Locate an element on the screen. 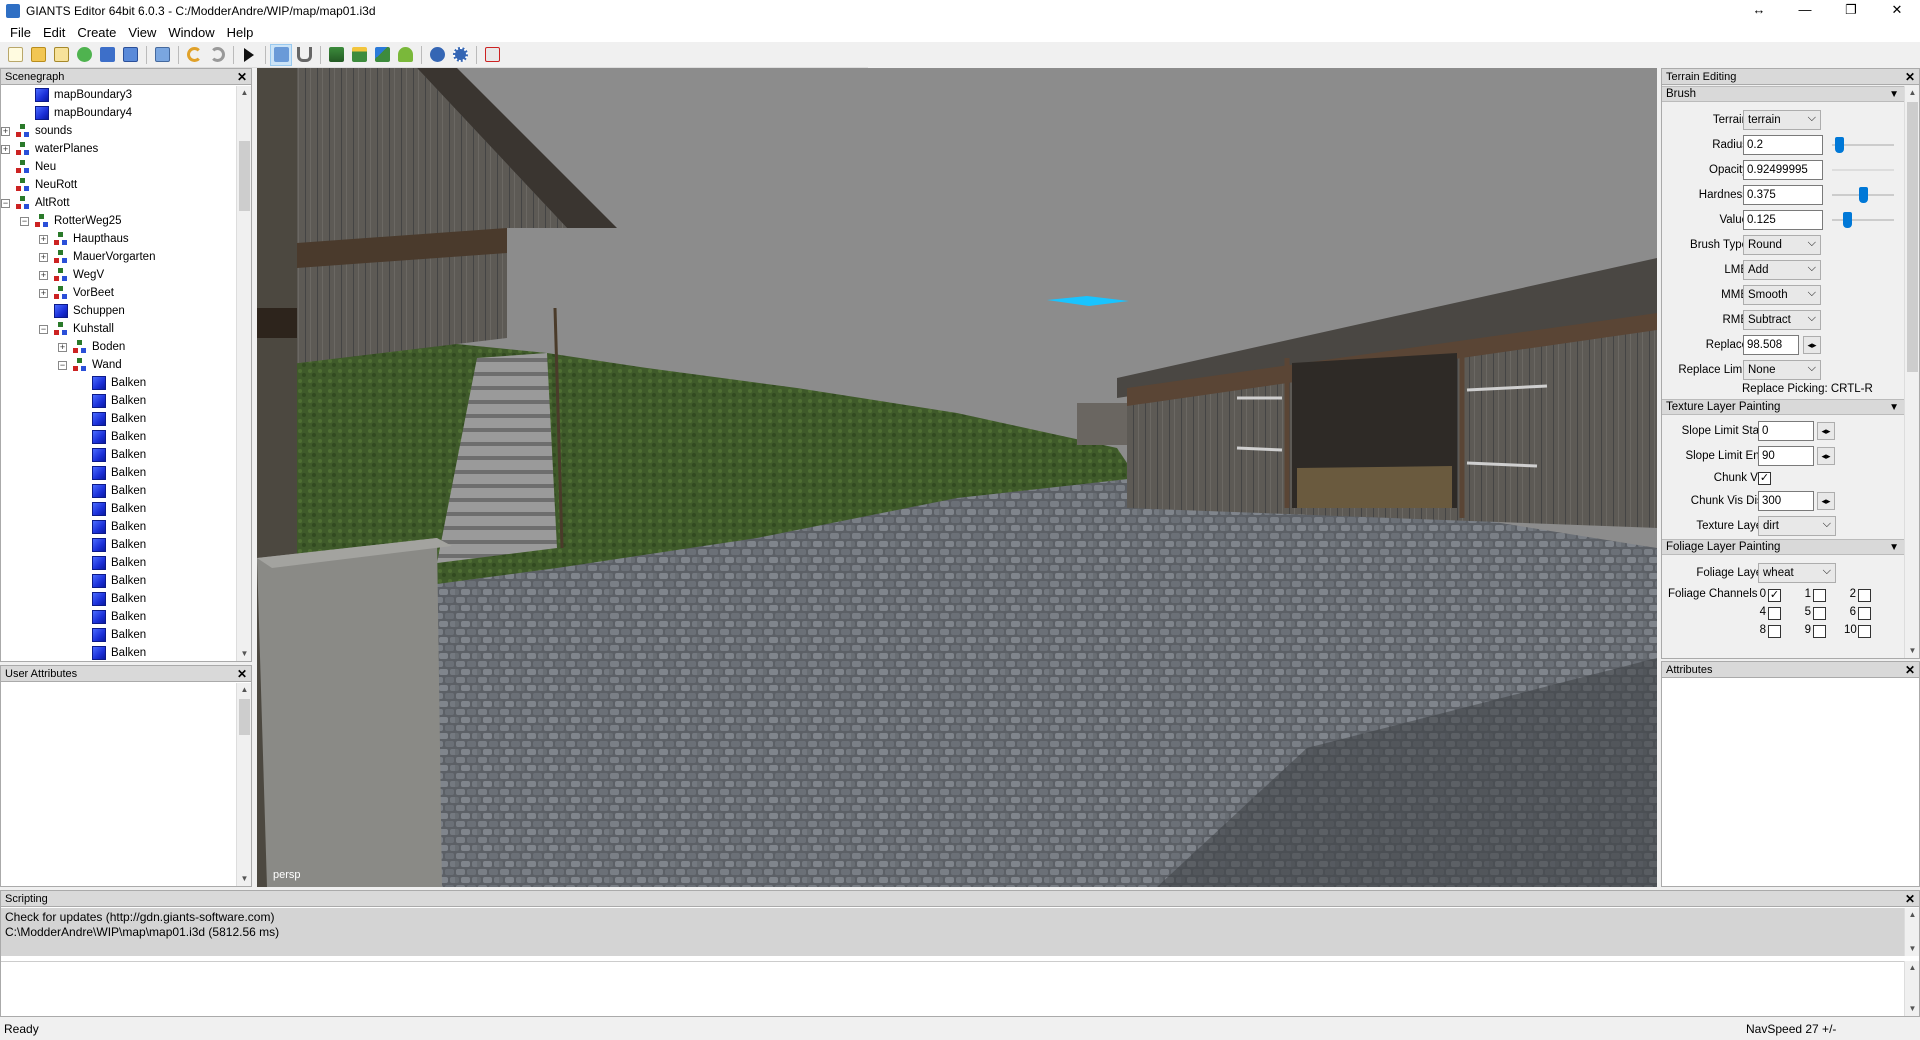 The height and width of the screenshot is (1040, 1920). scenegraph-node: + MauerVorgarten is located at coordinates (119, 257).